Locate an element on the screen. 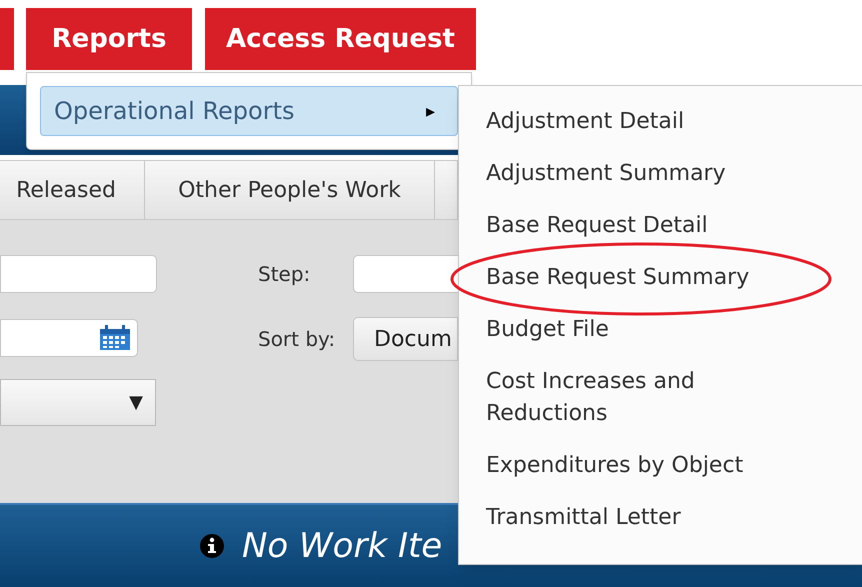 The image size is (862, 587). calendar-icon is located at coordinates (115, 338).